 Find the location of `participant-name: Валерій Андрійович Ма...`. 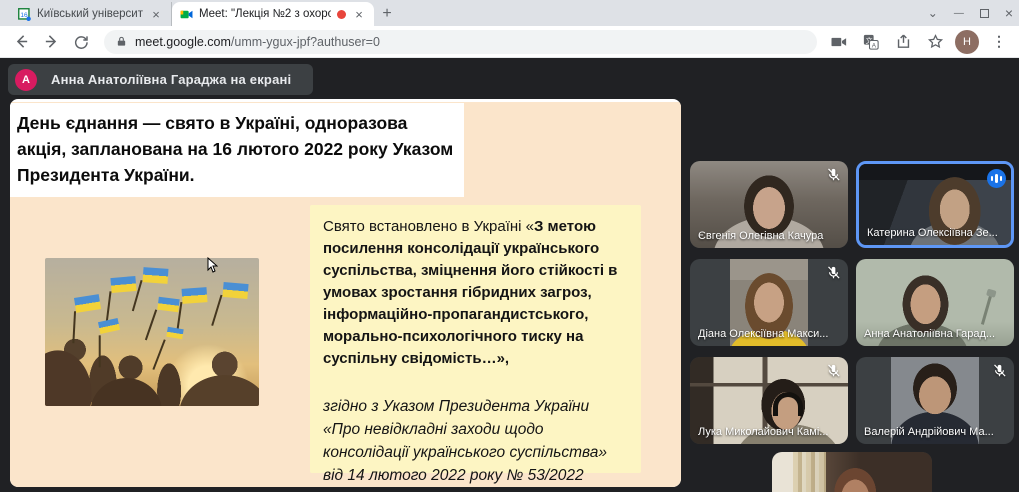

participant-name: Валерій Андрійович Ма... is located at coordinates (929, 432).